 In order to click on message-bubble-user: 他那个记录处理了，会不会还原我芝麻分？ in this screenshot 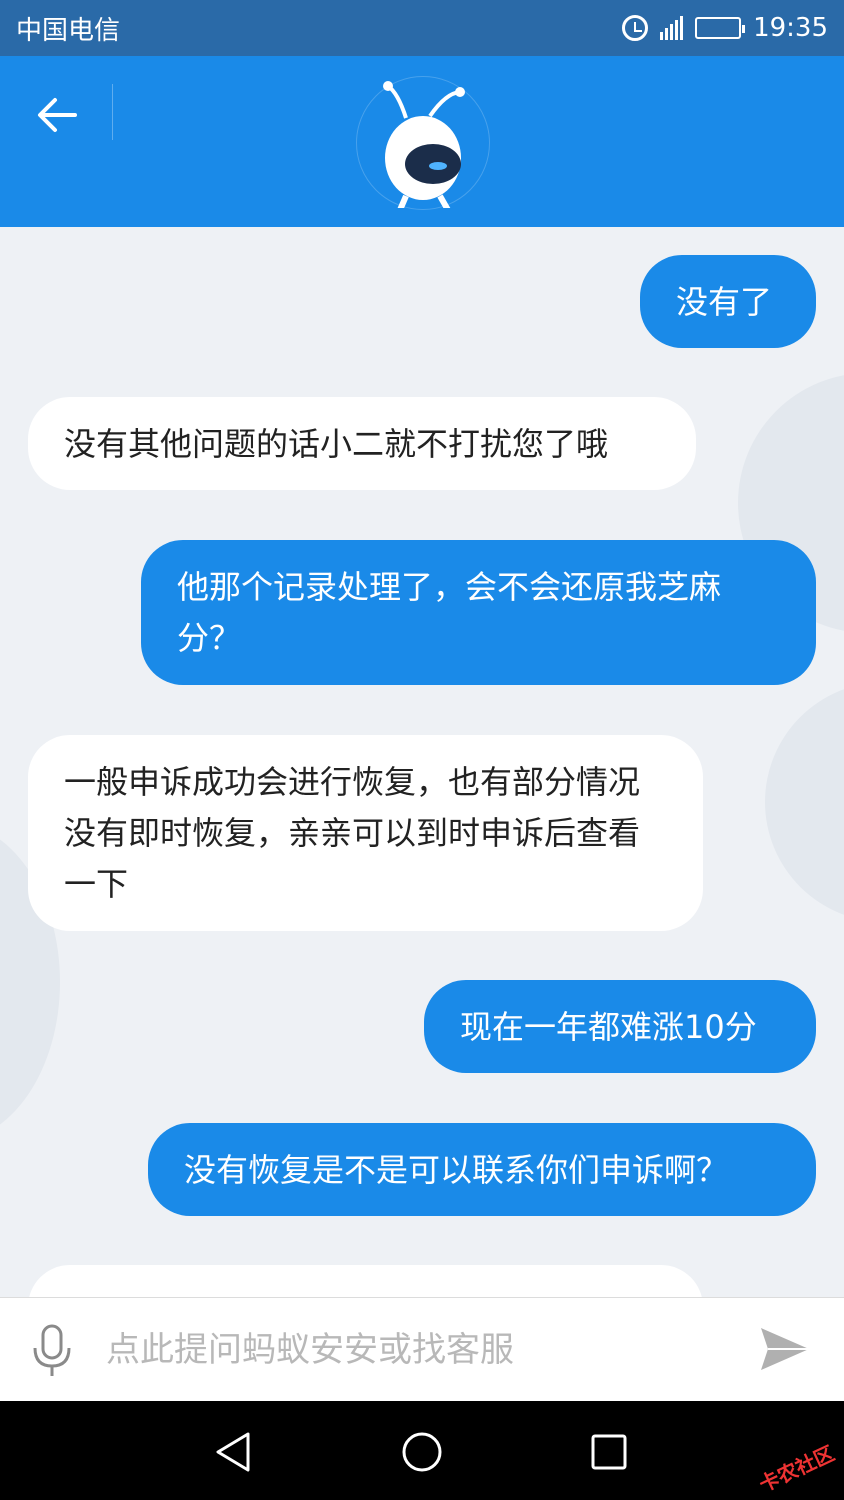, I will do `click(478, 612)`.